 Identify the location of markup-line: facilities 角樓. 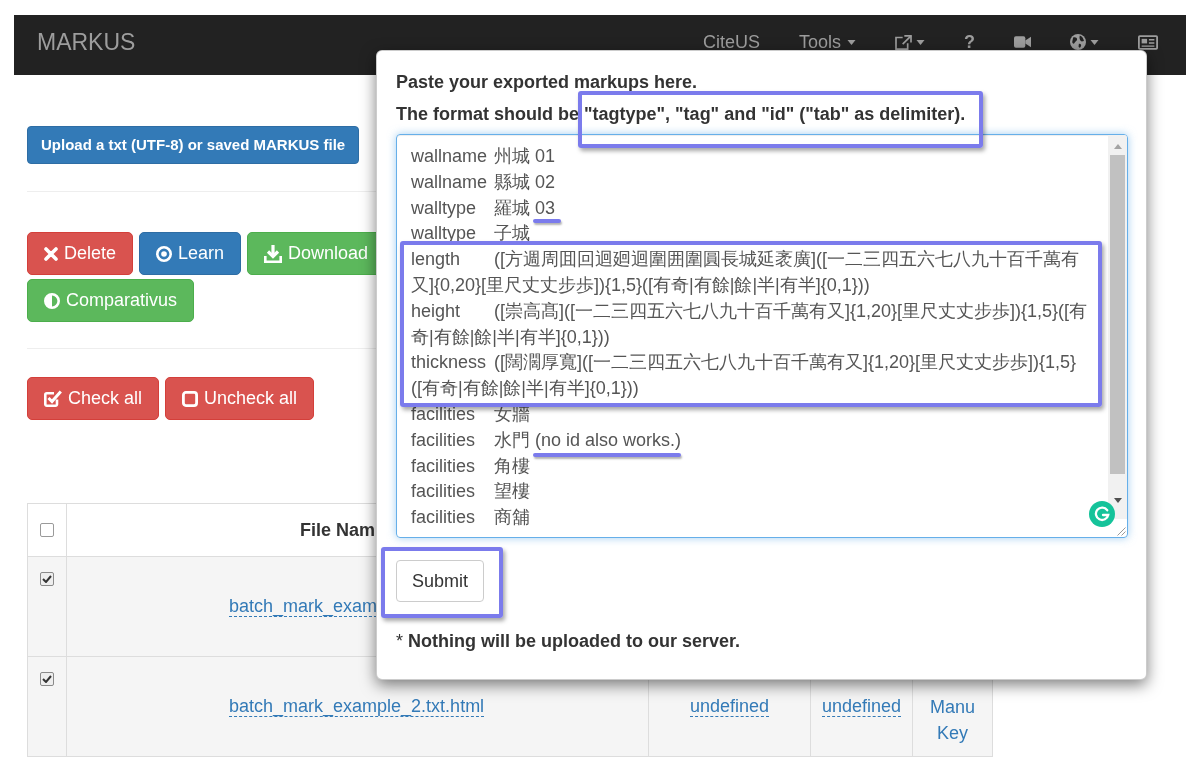
(470, 465).